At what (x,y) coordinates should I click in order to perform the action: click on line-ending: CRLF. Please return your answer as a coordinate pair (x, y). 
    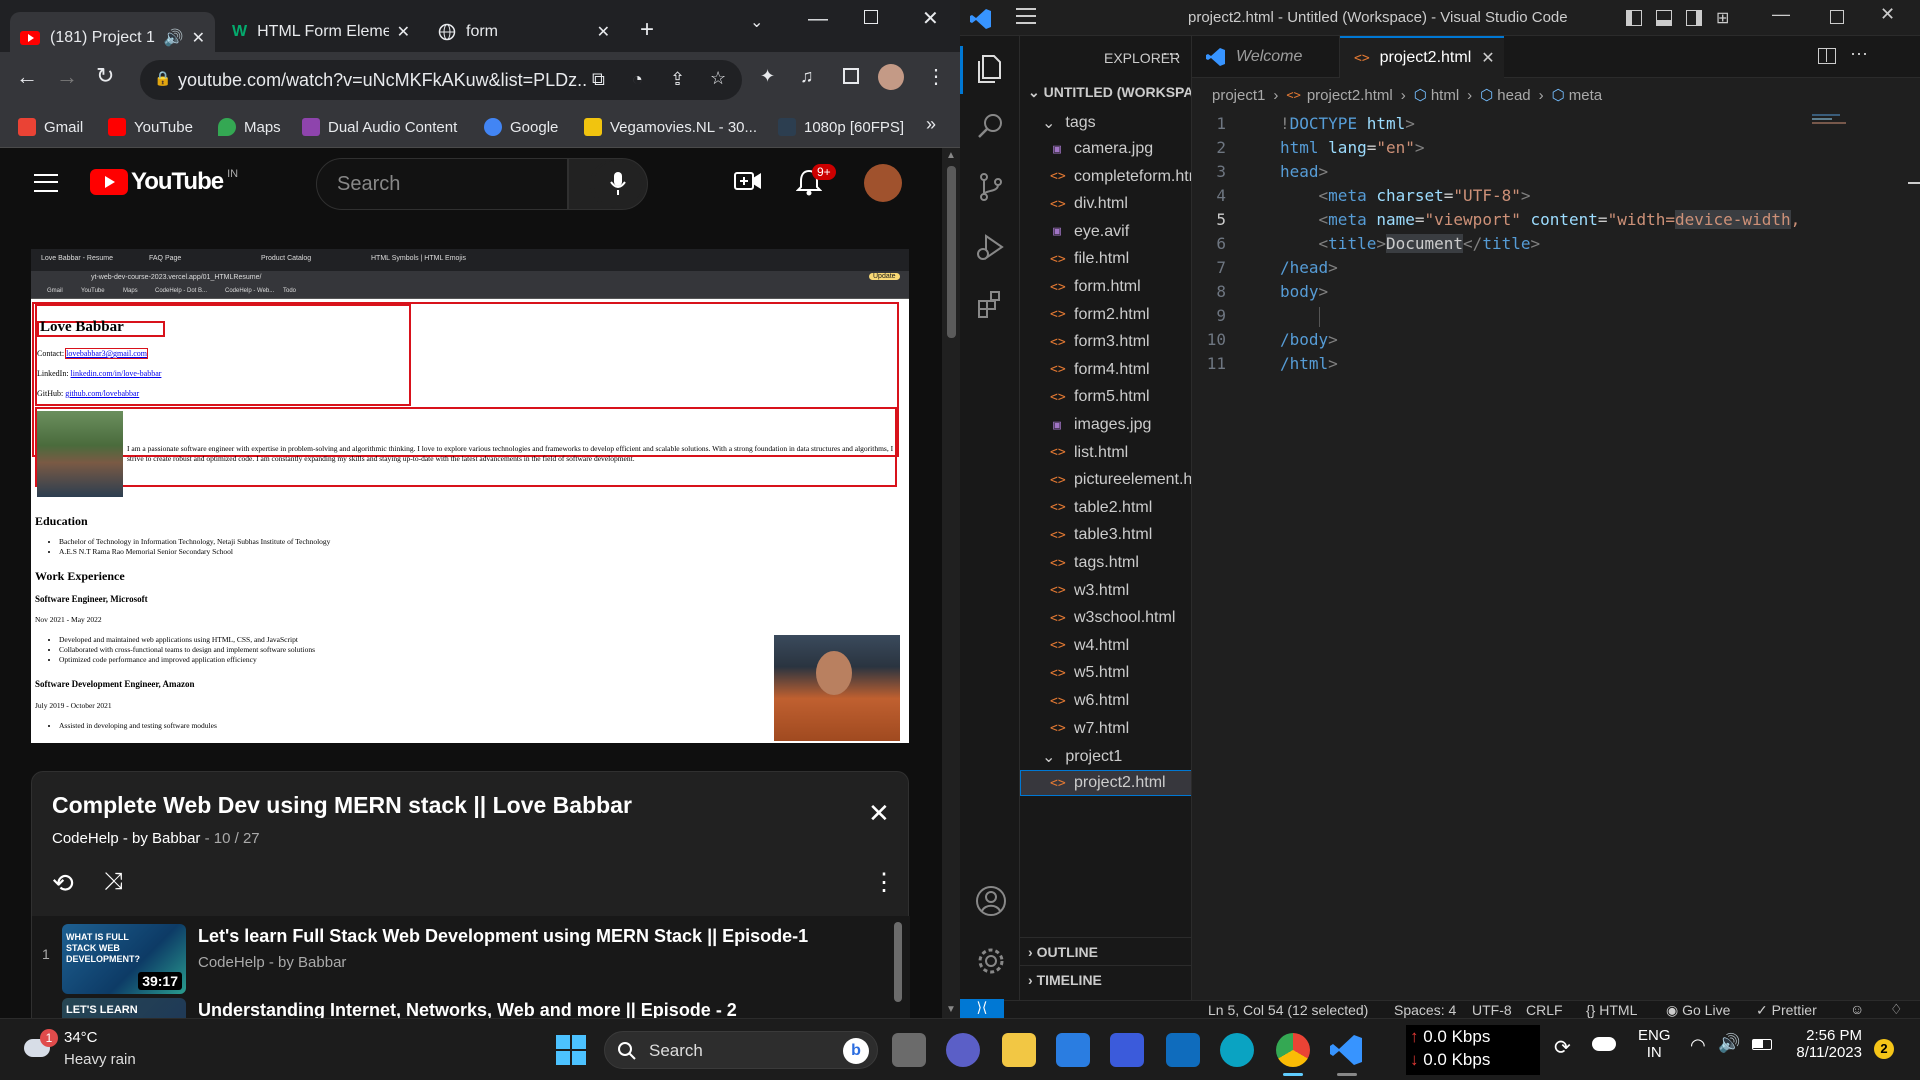
    Looking at the image, I should click on (1544, 1010).